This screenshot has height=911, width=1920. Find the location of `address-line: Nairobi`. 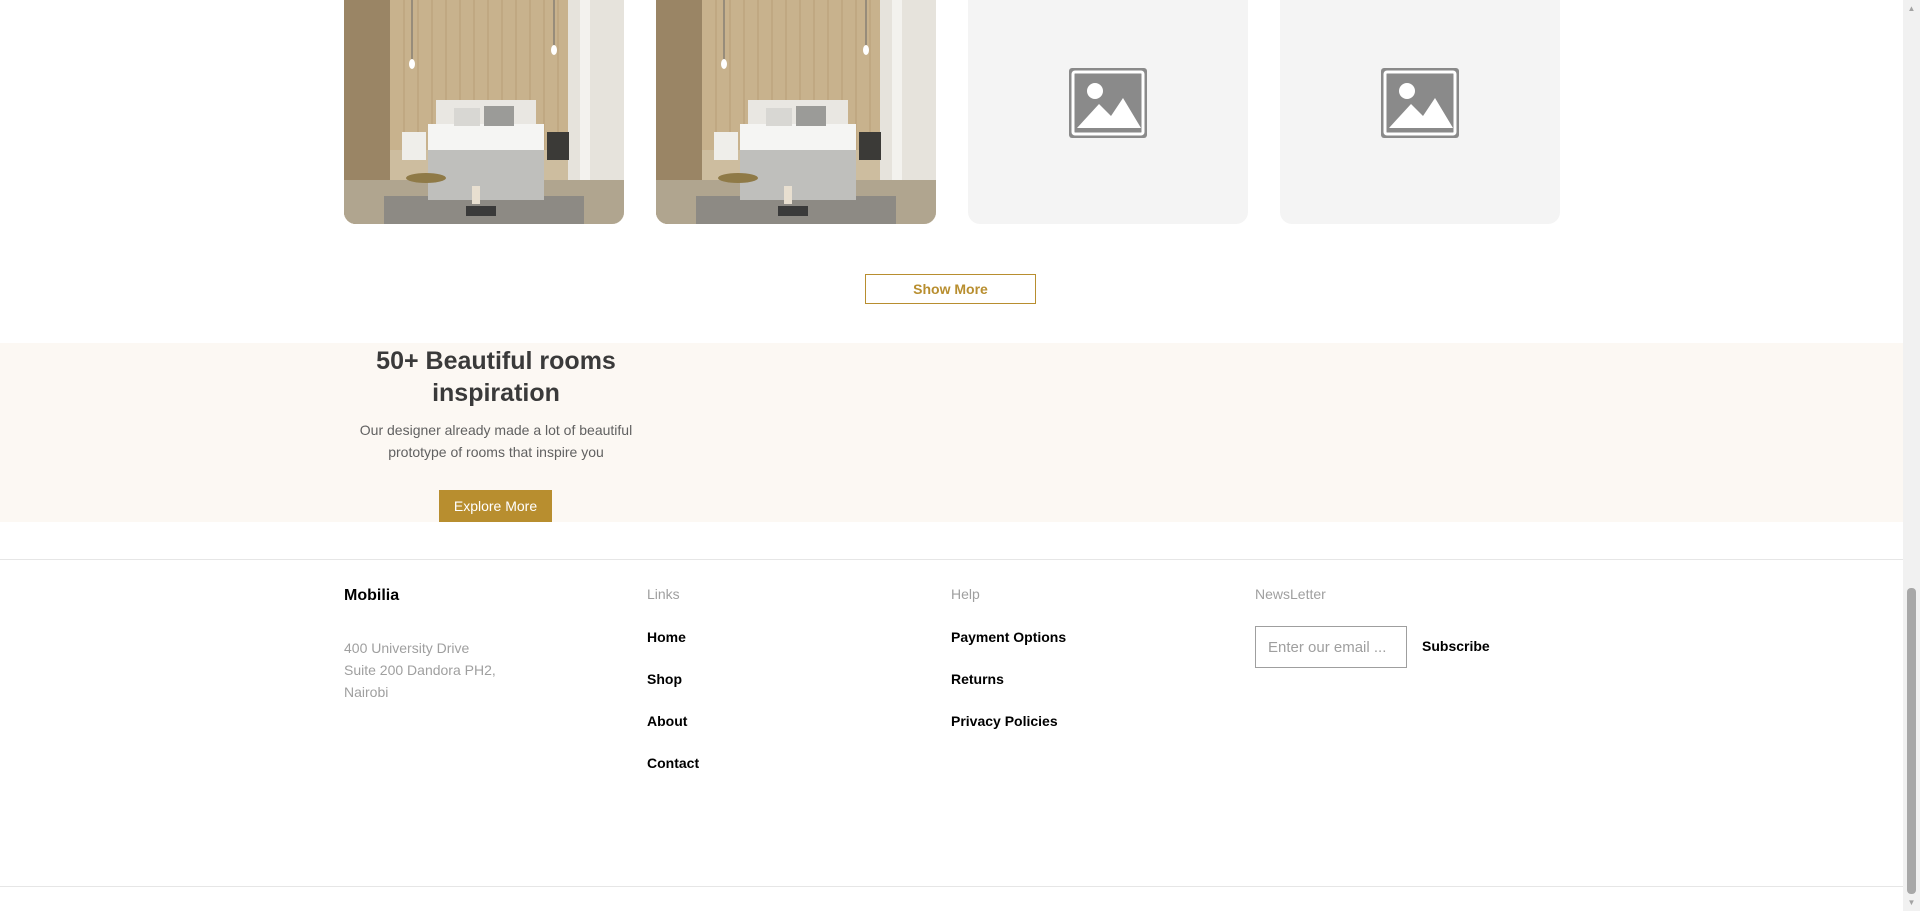

address-line: Nairobi is located at coordinates (366, 692).